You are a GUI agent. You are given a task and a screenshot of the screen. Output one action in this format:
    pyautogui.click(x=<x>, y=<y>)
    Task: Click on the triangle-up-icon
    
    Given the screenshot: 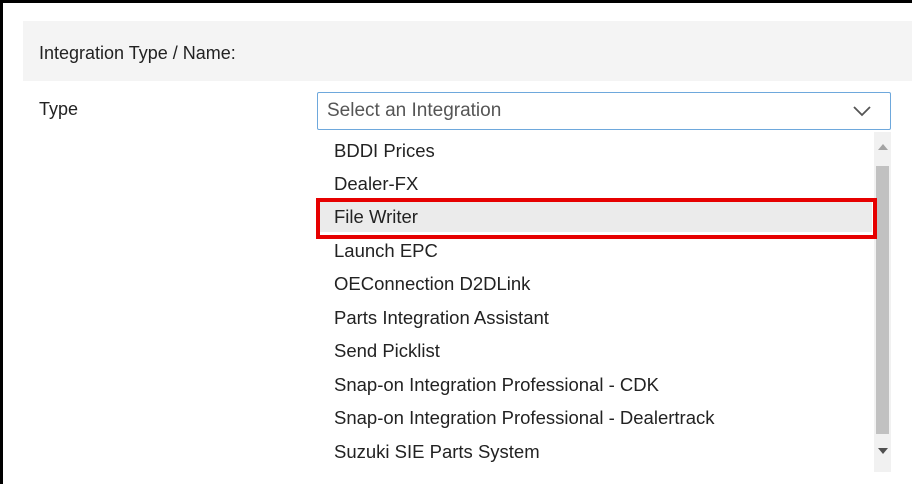 What is the action you would take?
    pyautogui.click(x=883, y=147)
    